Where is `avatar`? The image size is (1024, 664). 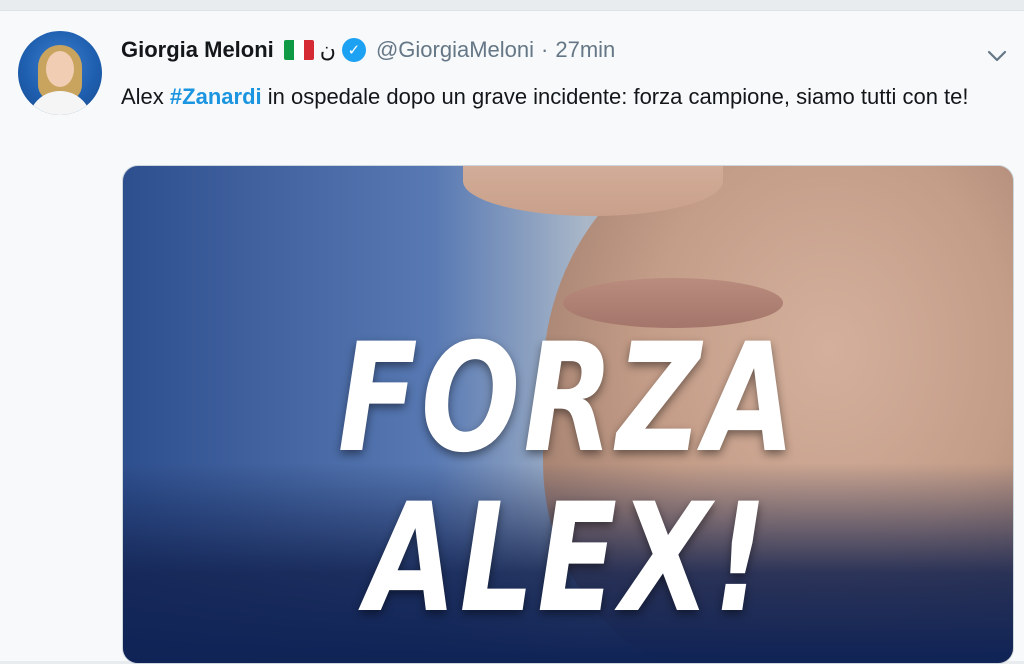
avatar is located at coordinates (60, 73).